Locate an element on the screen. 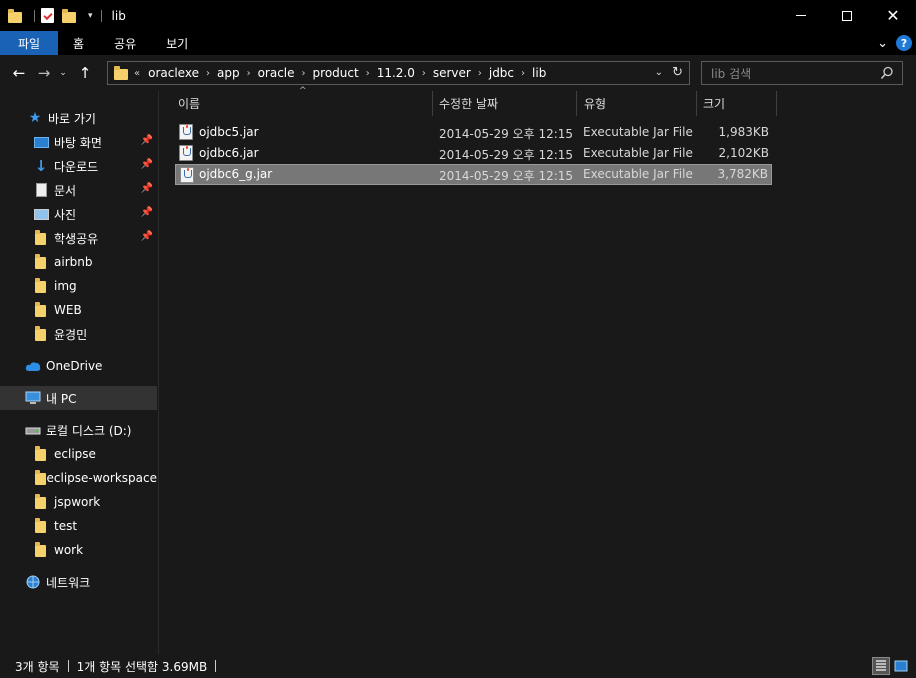 The width and height of the screenshot is (916, 678). maximize-button is located at coordinates (847, 15).